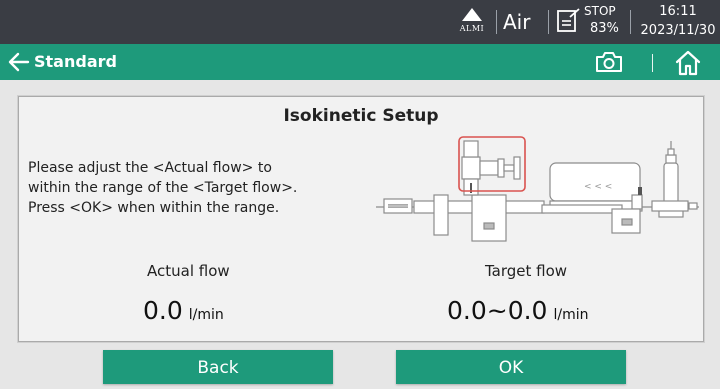  What do you see at coordinates (604, 28) in the screenshot?
I see `battery-level: 83%` at bounding box center [604, 28].